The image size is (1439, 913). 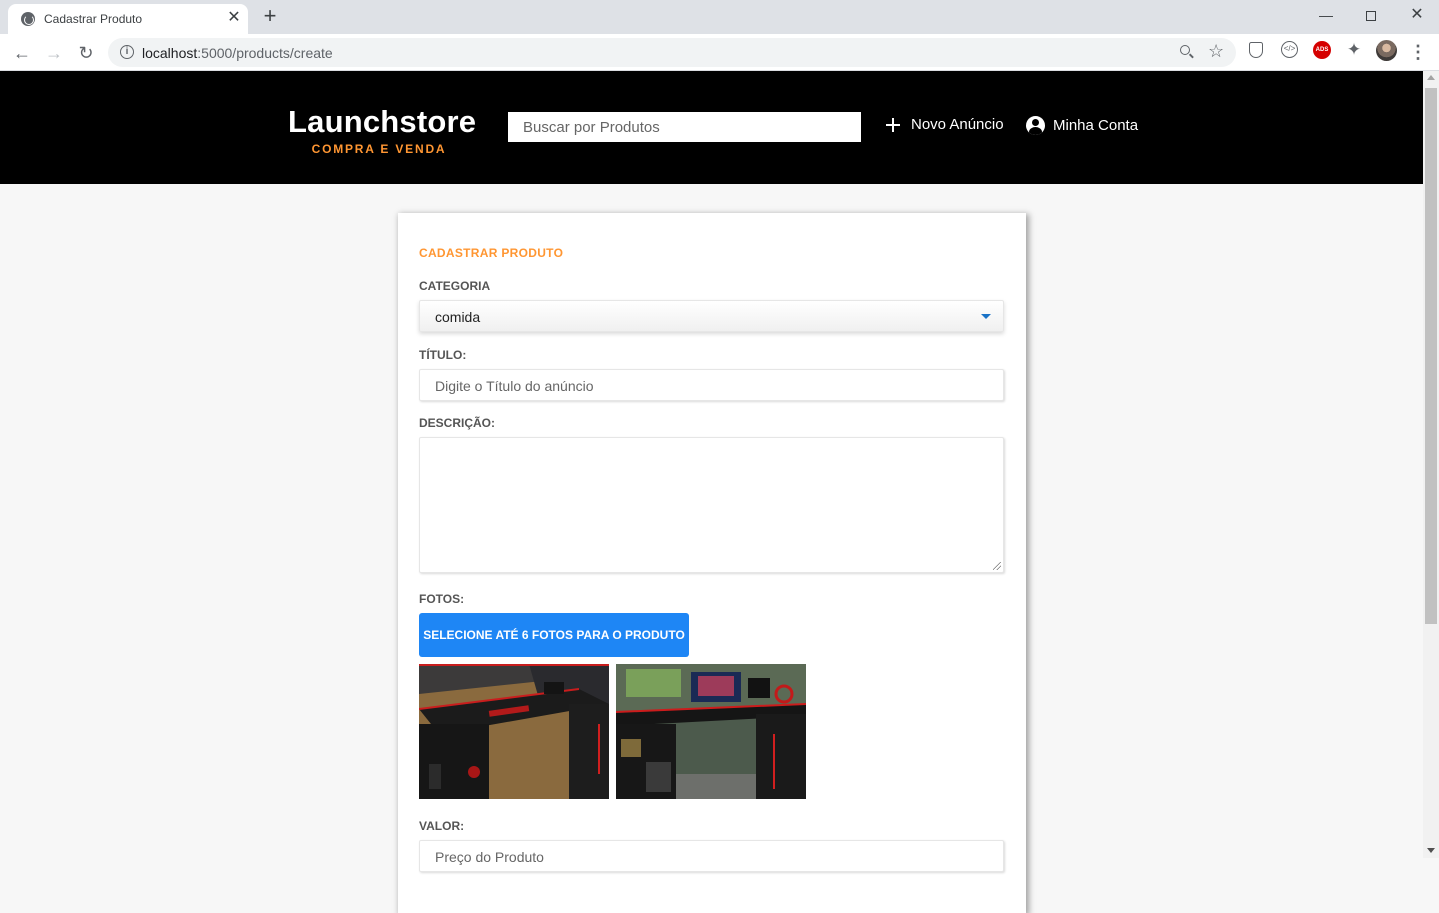 What do you see at coordinates (1416, 15) in the screenshot?
I see `close-window-button: ✕` at bounding box center [1416, 15].